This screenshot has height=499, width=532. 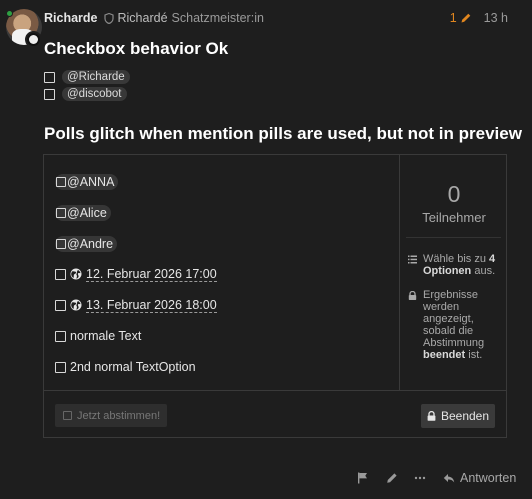 I want to click on info-bold: beendet, so click(x=444, y=355).